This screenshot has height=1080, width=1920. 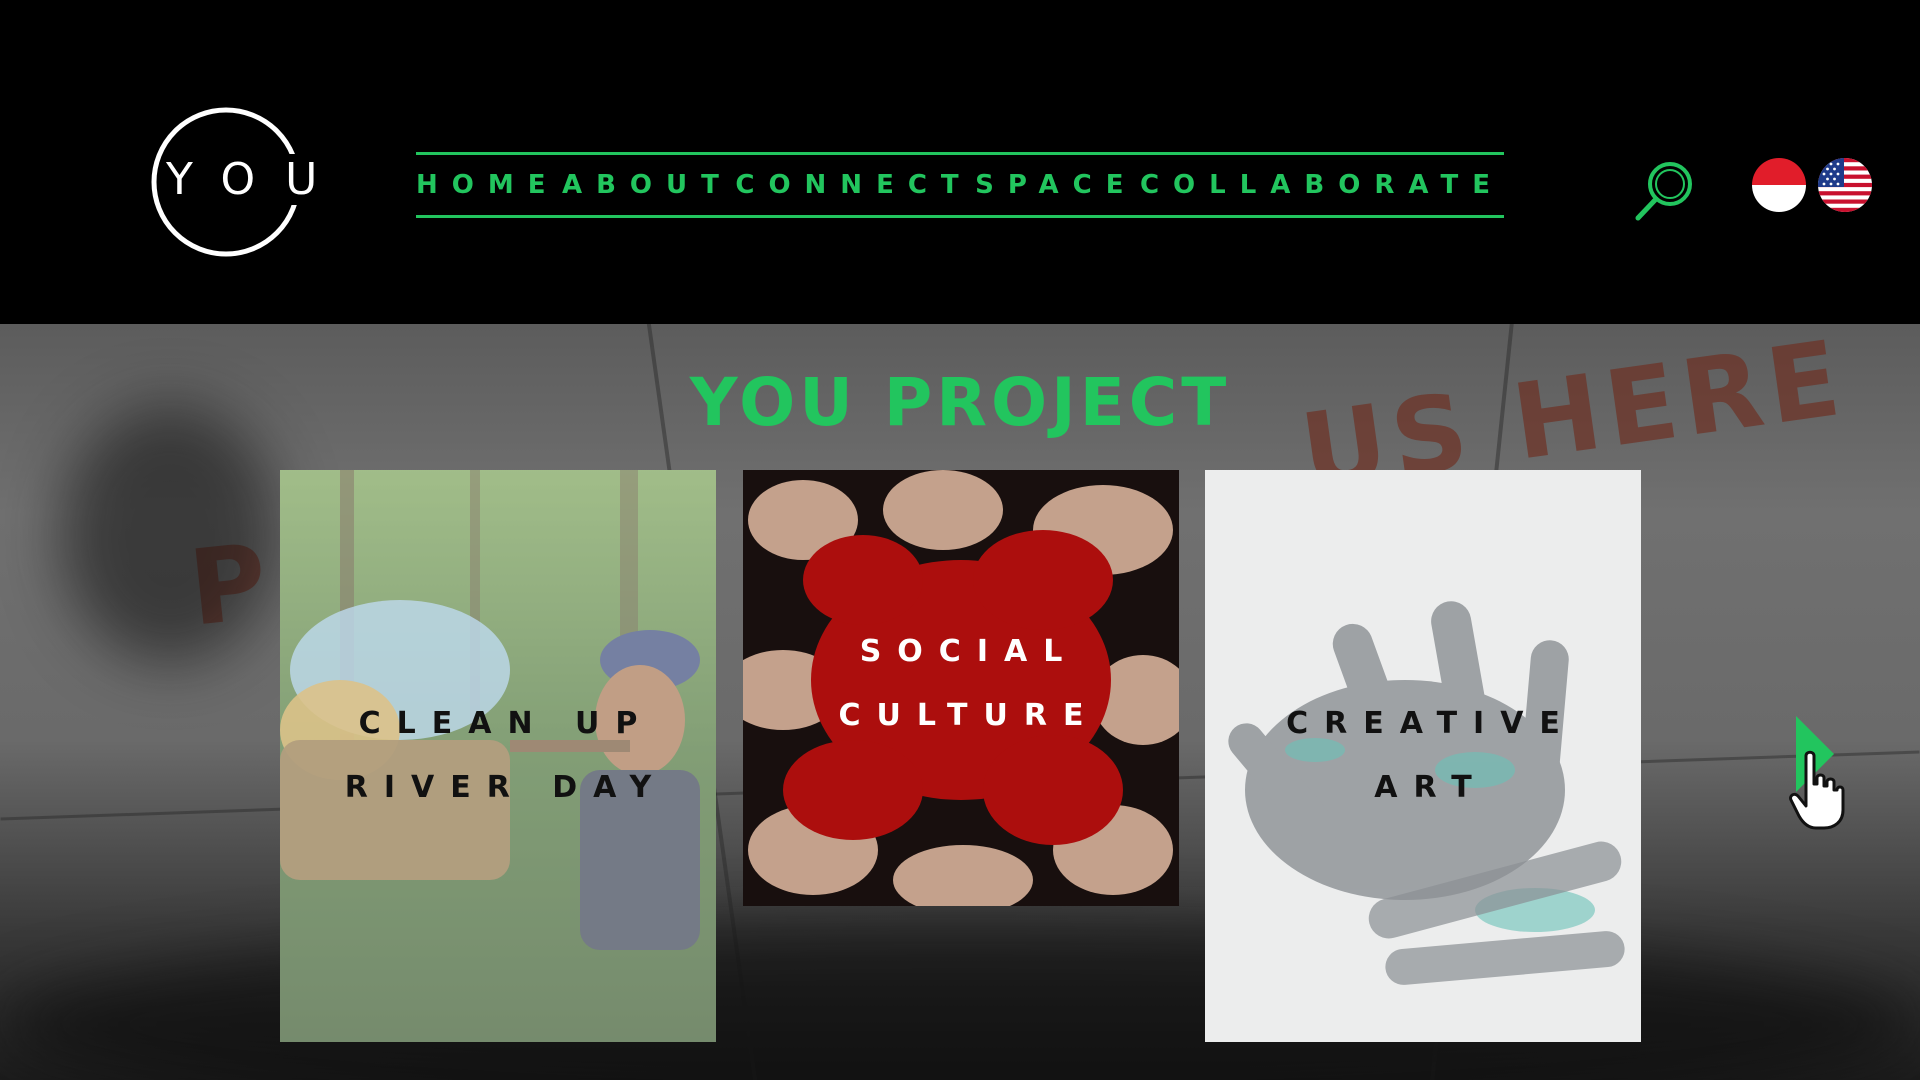 What do you see at coordinates (1431, 787) in the screenshot?
I see `card-title-line-2: ART` at bounding box center [1431, 787].